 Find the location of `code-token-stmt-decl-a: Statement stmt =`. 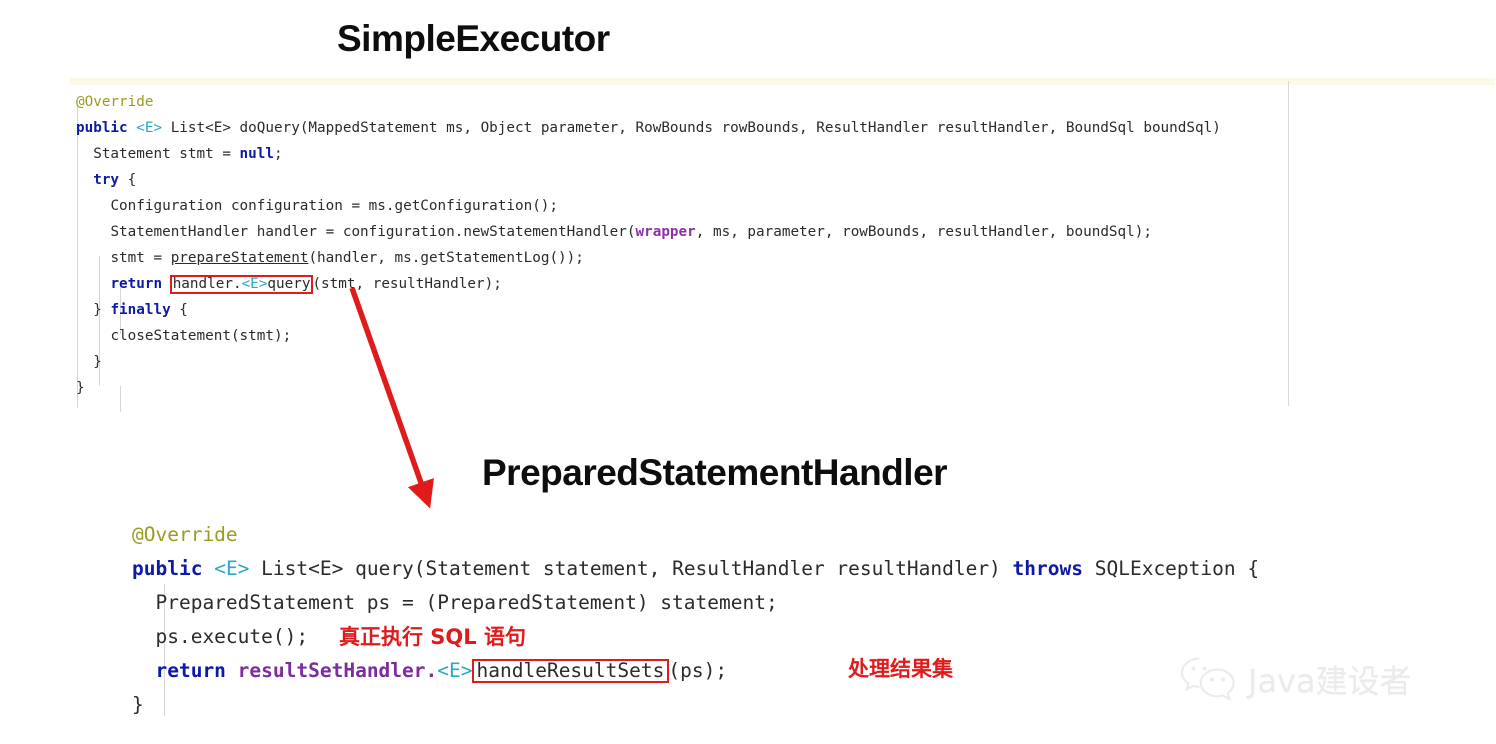

code-token-stmt-decl-a: Statement stmt = is located at coordinates (166, 154).